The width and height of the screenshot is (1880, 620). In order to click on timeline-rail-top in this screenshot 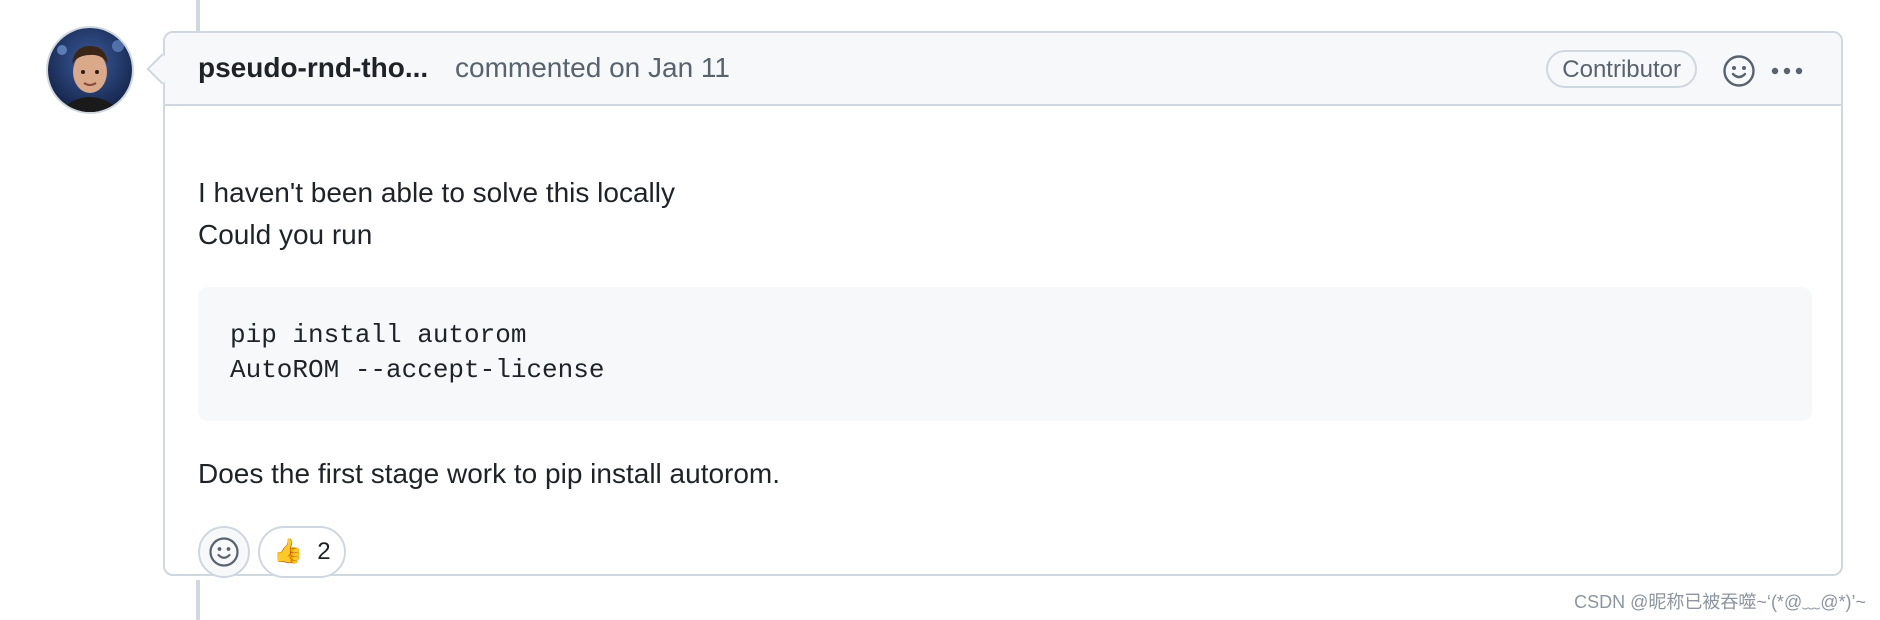, I will do `click(198, 16)`.